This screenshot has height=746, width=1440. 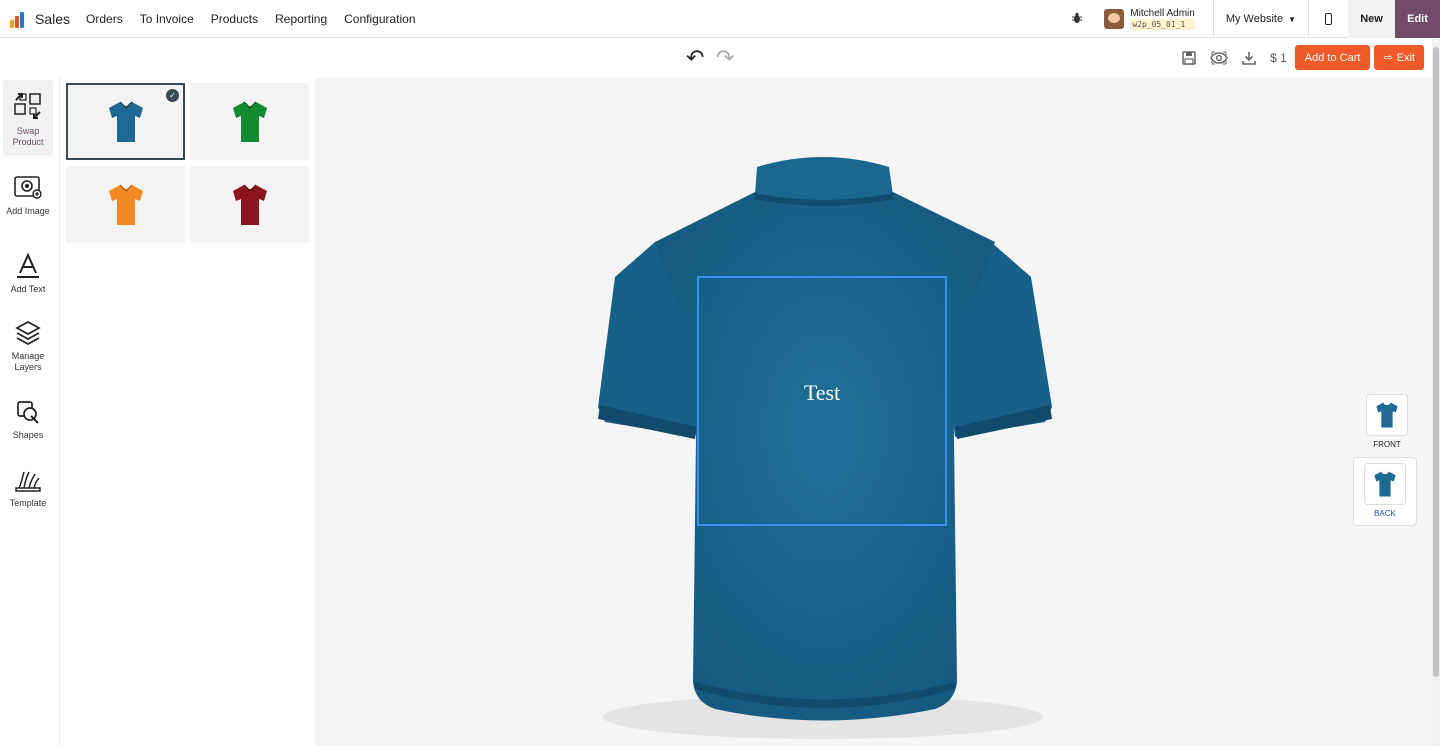 I want to click on design-text-layer: Test, so click(x=822, y=393).